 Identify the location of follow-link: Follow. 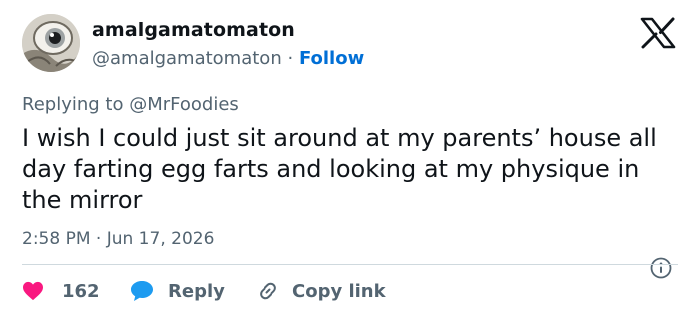
(331, 58).